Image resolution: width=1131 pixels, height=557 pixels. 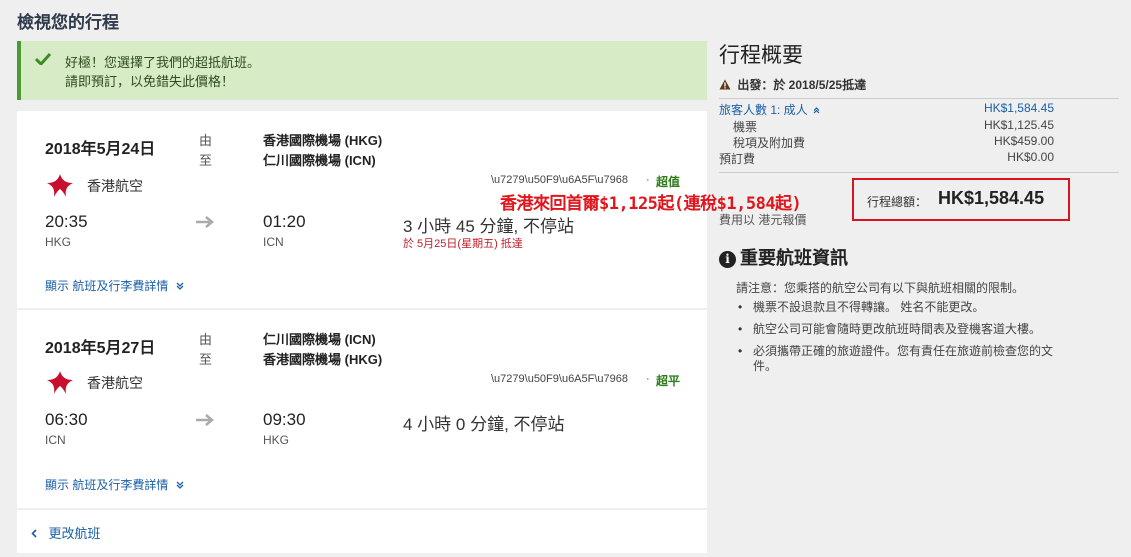 I want to click on ticket-row: 機票 HK$1,125.45, so click(x=886, y=126).